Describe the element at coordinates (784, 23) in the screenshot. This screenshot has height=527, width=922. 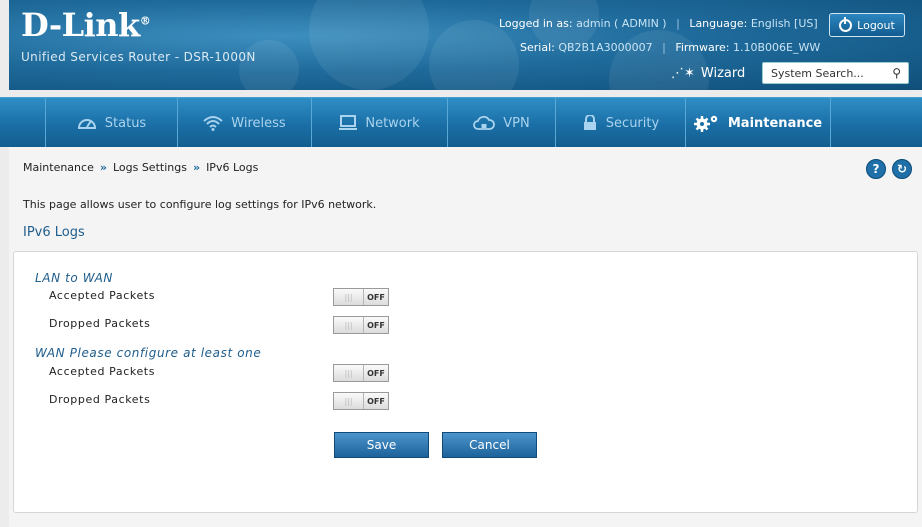
I see `language-value: English [US]` at that location.